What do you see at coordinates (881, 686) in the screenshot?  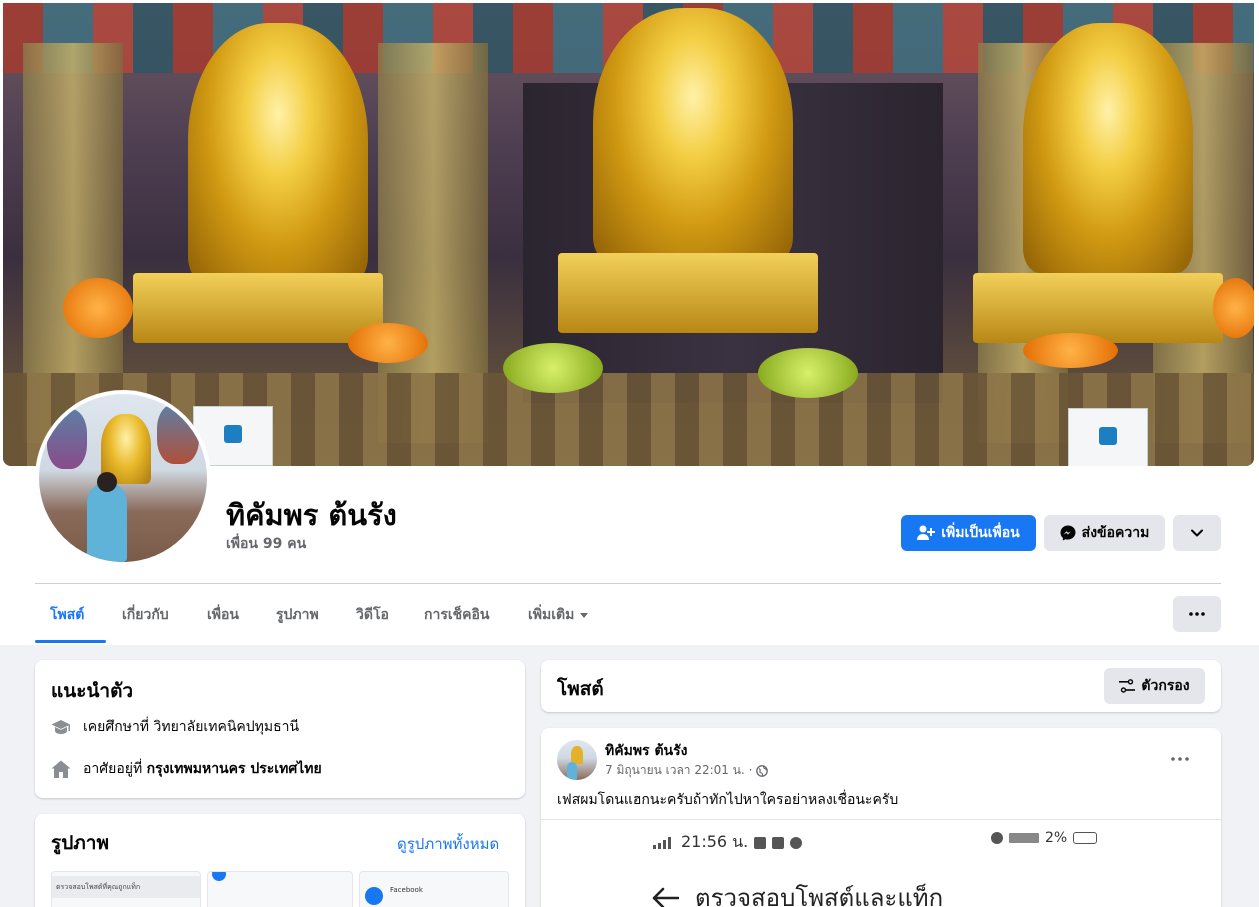 I see `posts-header-card: โพสต์ ตัวกรอง` at bounding box center [881, 686].